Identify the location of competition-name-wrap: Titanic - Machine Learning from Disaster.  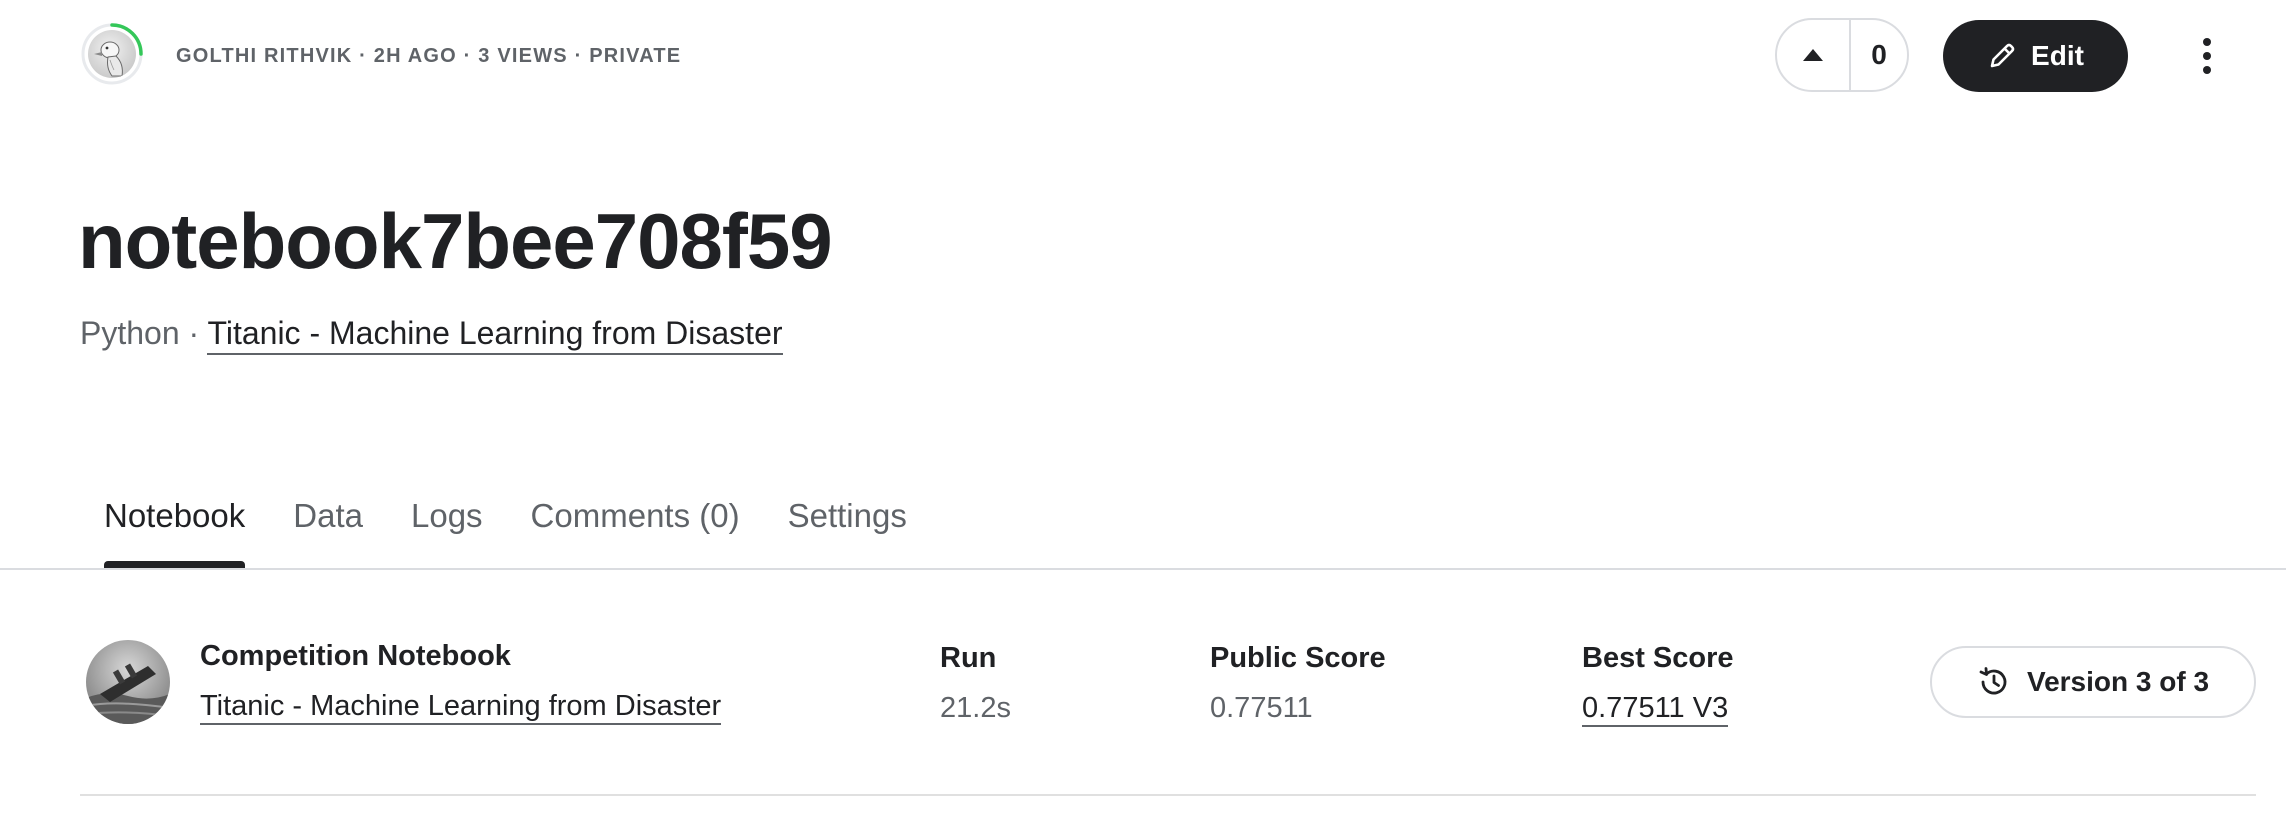
(461, 707).